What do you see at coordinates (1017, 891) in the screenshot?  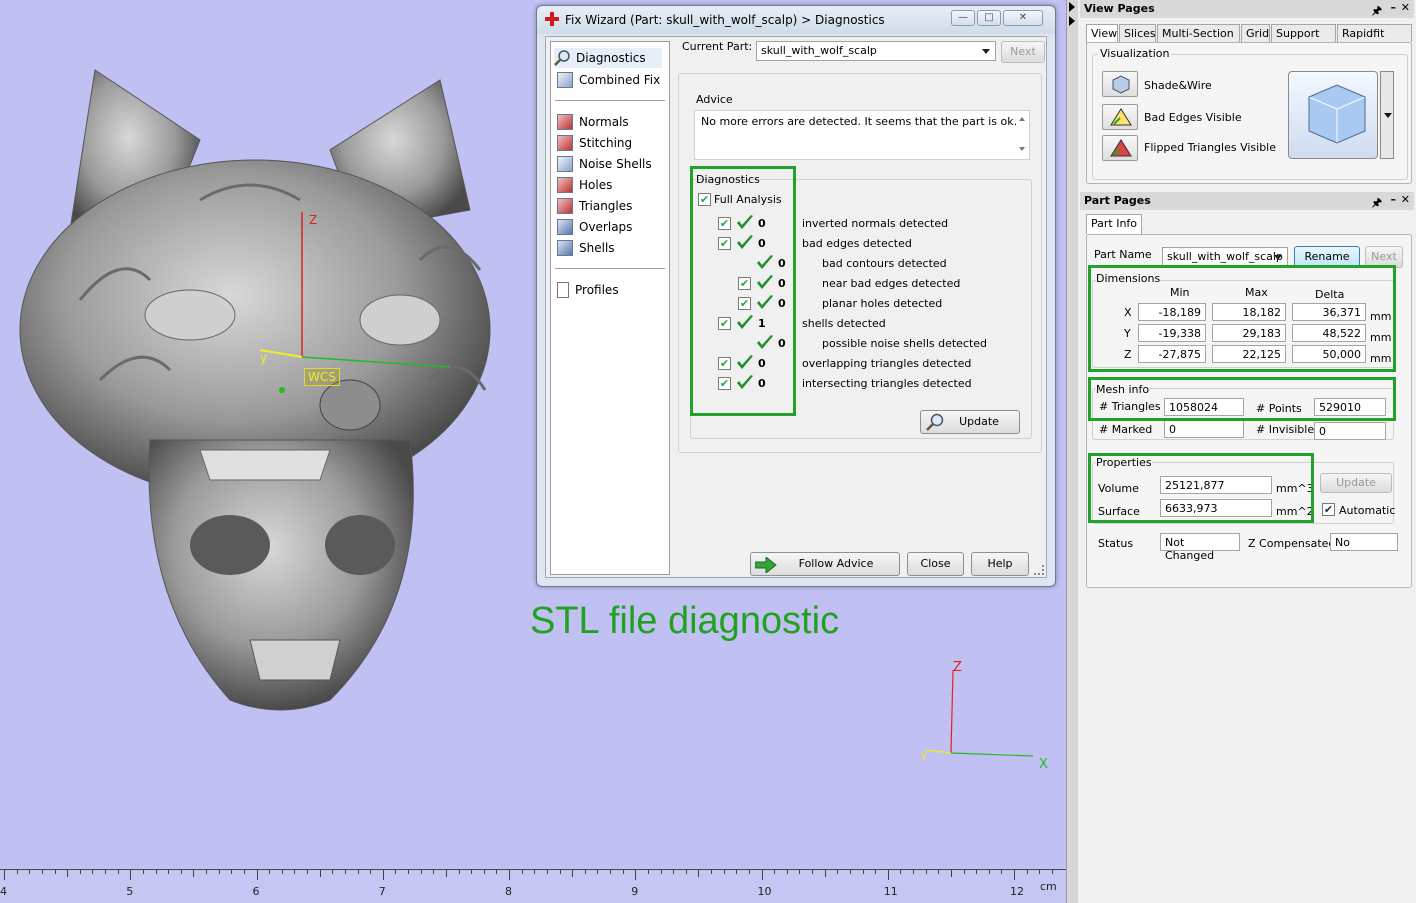 I see `ruler-label: 12` at bounding box center [1017, 891].